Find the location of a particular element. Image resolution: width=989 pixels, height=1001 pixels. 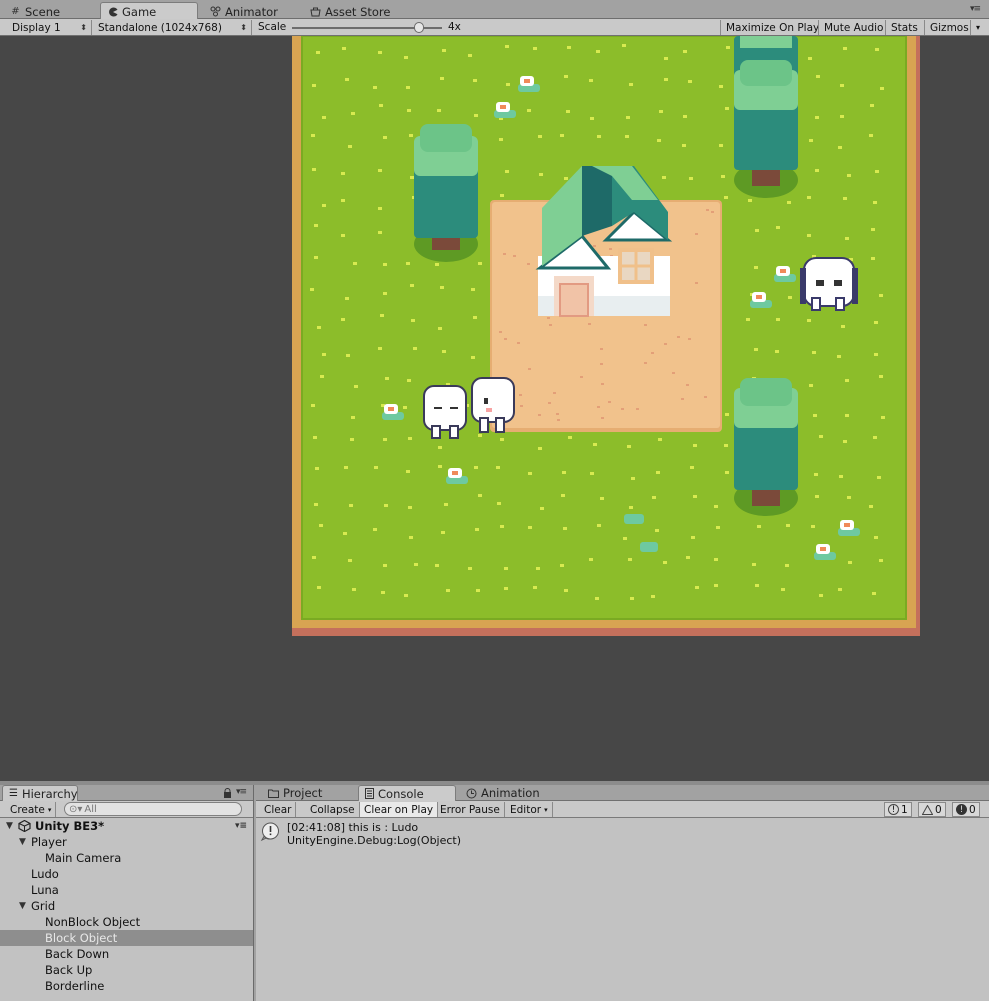

hierarchy-item-luna: Luna is located at coordinates (126, 890).